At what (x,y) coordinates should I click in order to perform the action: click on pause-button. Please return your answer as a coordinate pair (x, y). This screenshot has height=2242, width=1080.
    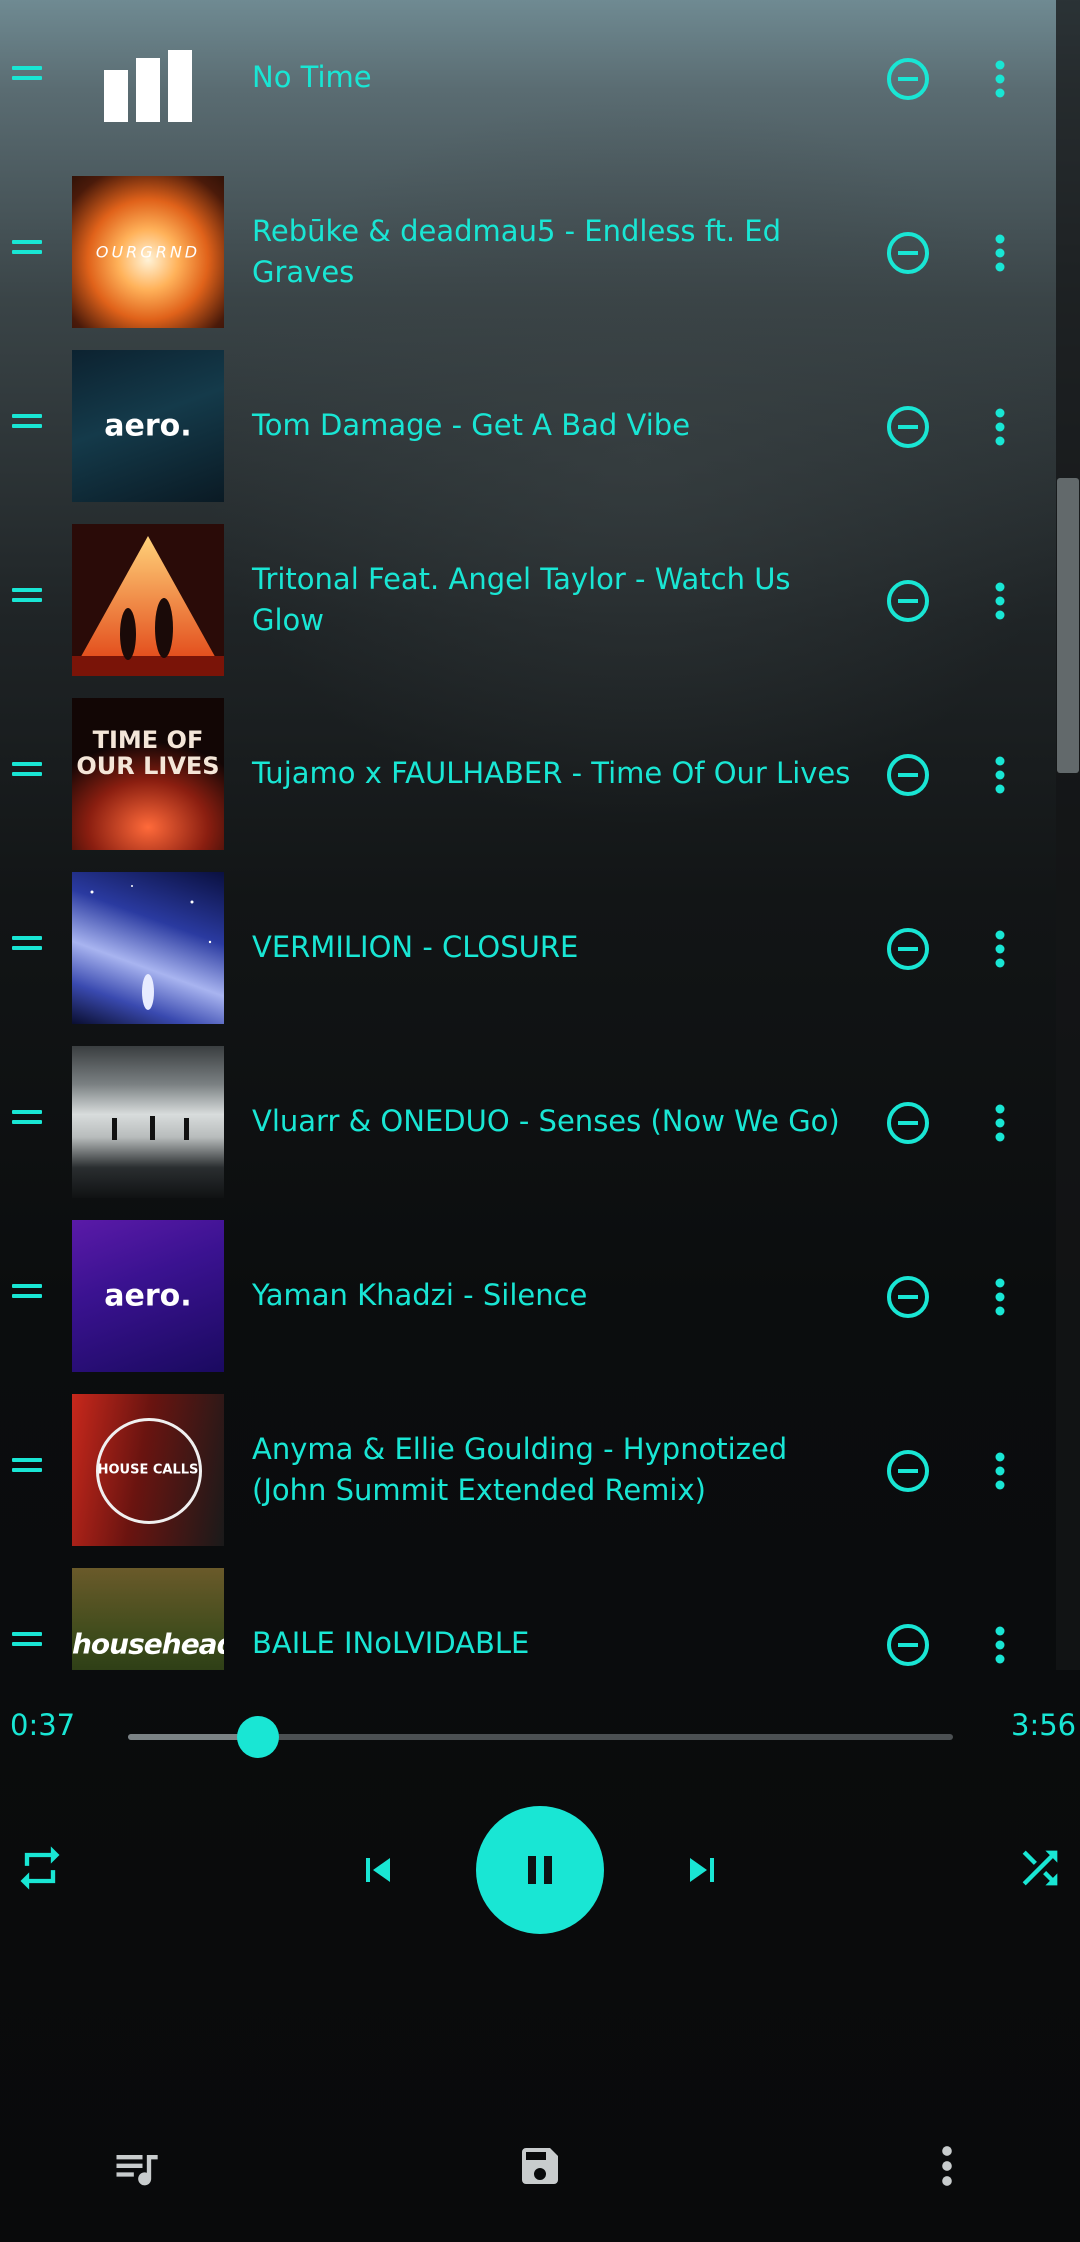
    Looking at the image, I should click on (540, 1870).